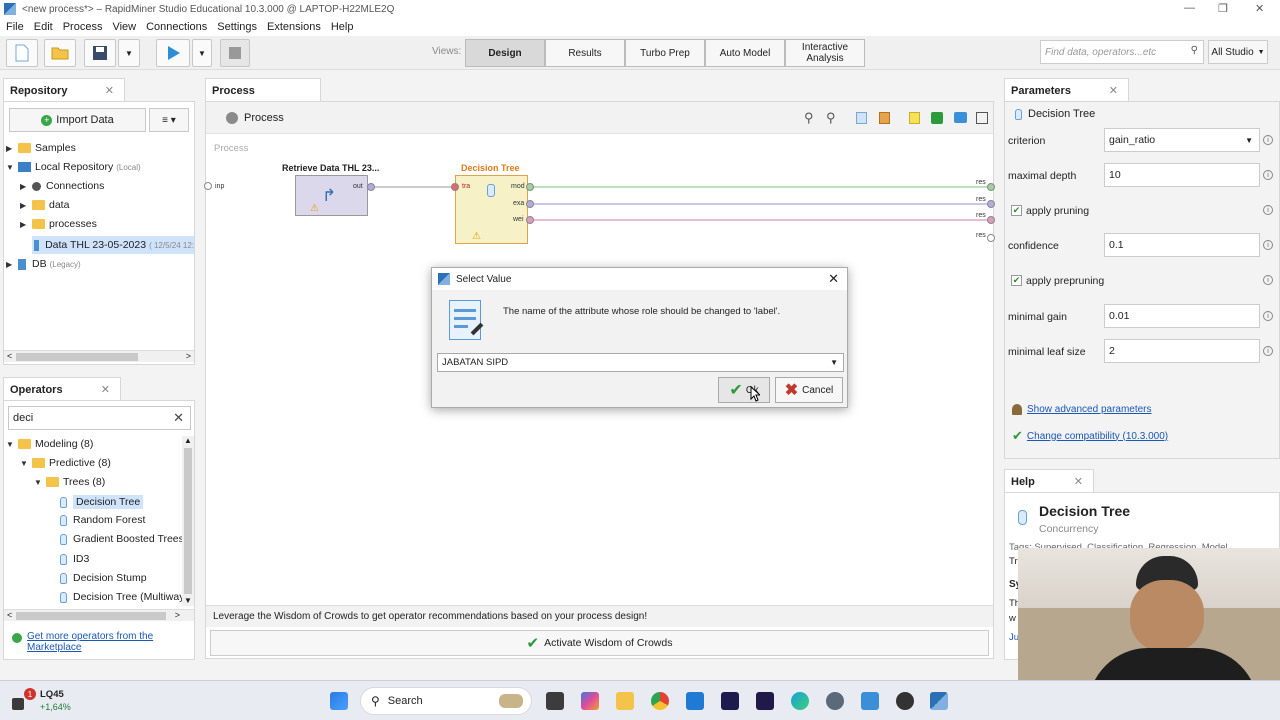 This screenshot has height=720, width=1280. What do you see at coordinates (870, 701) in the screenshot?
I see `notepad-icon` at bounding box center [870, 701].